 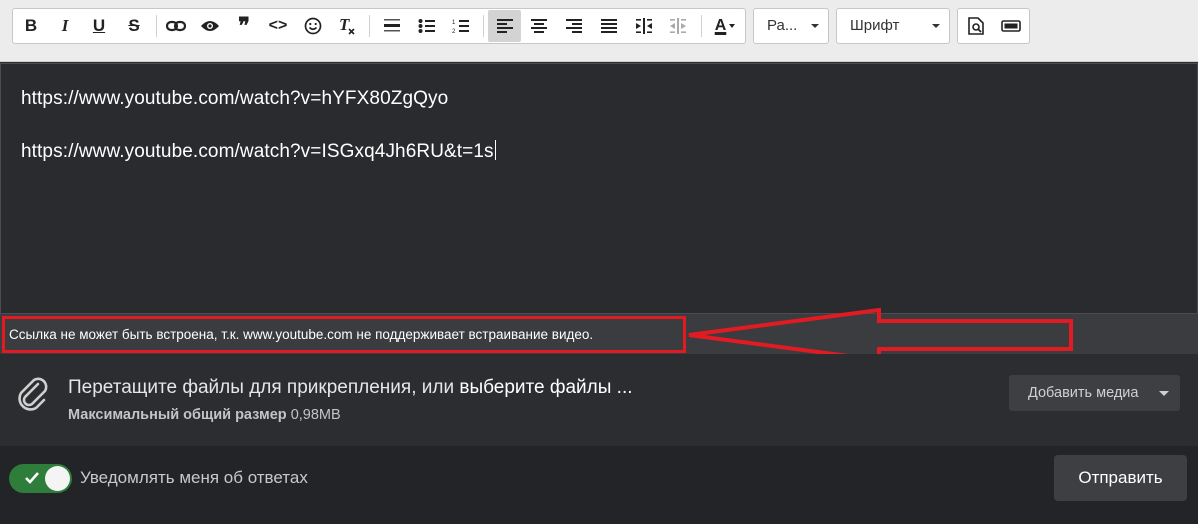 What do you see at coordinates (644, 26) in the screenshot?
I see `indent-icon` at bounding box center [644, 26].